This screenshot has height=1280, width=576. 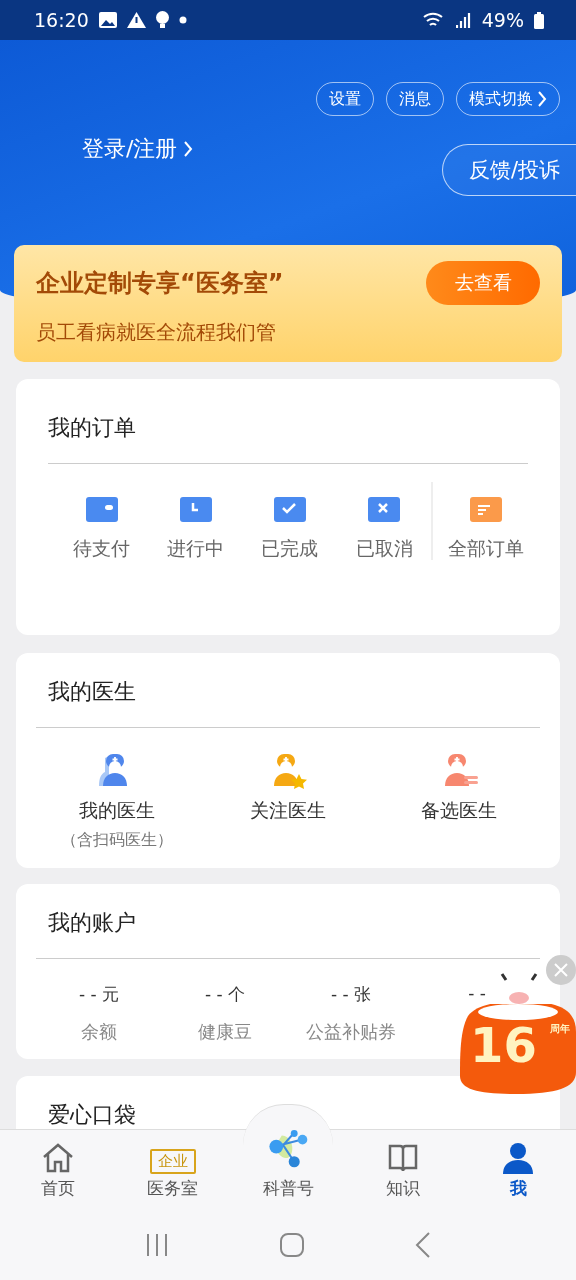 What do you see at coordinates (58, 1170) in the screenshot?
I see `tab: 首页` at bounding box center [58, 1170].